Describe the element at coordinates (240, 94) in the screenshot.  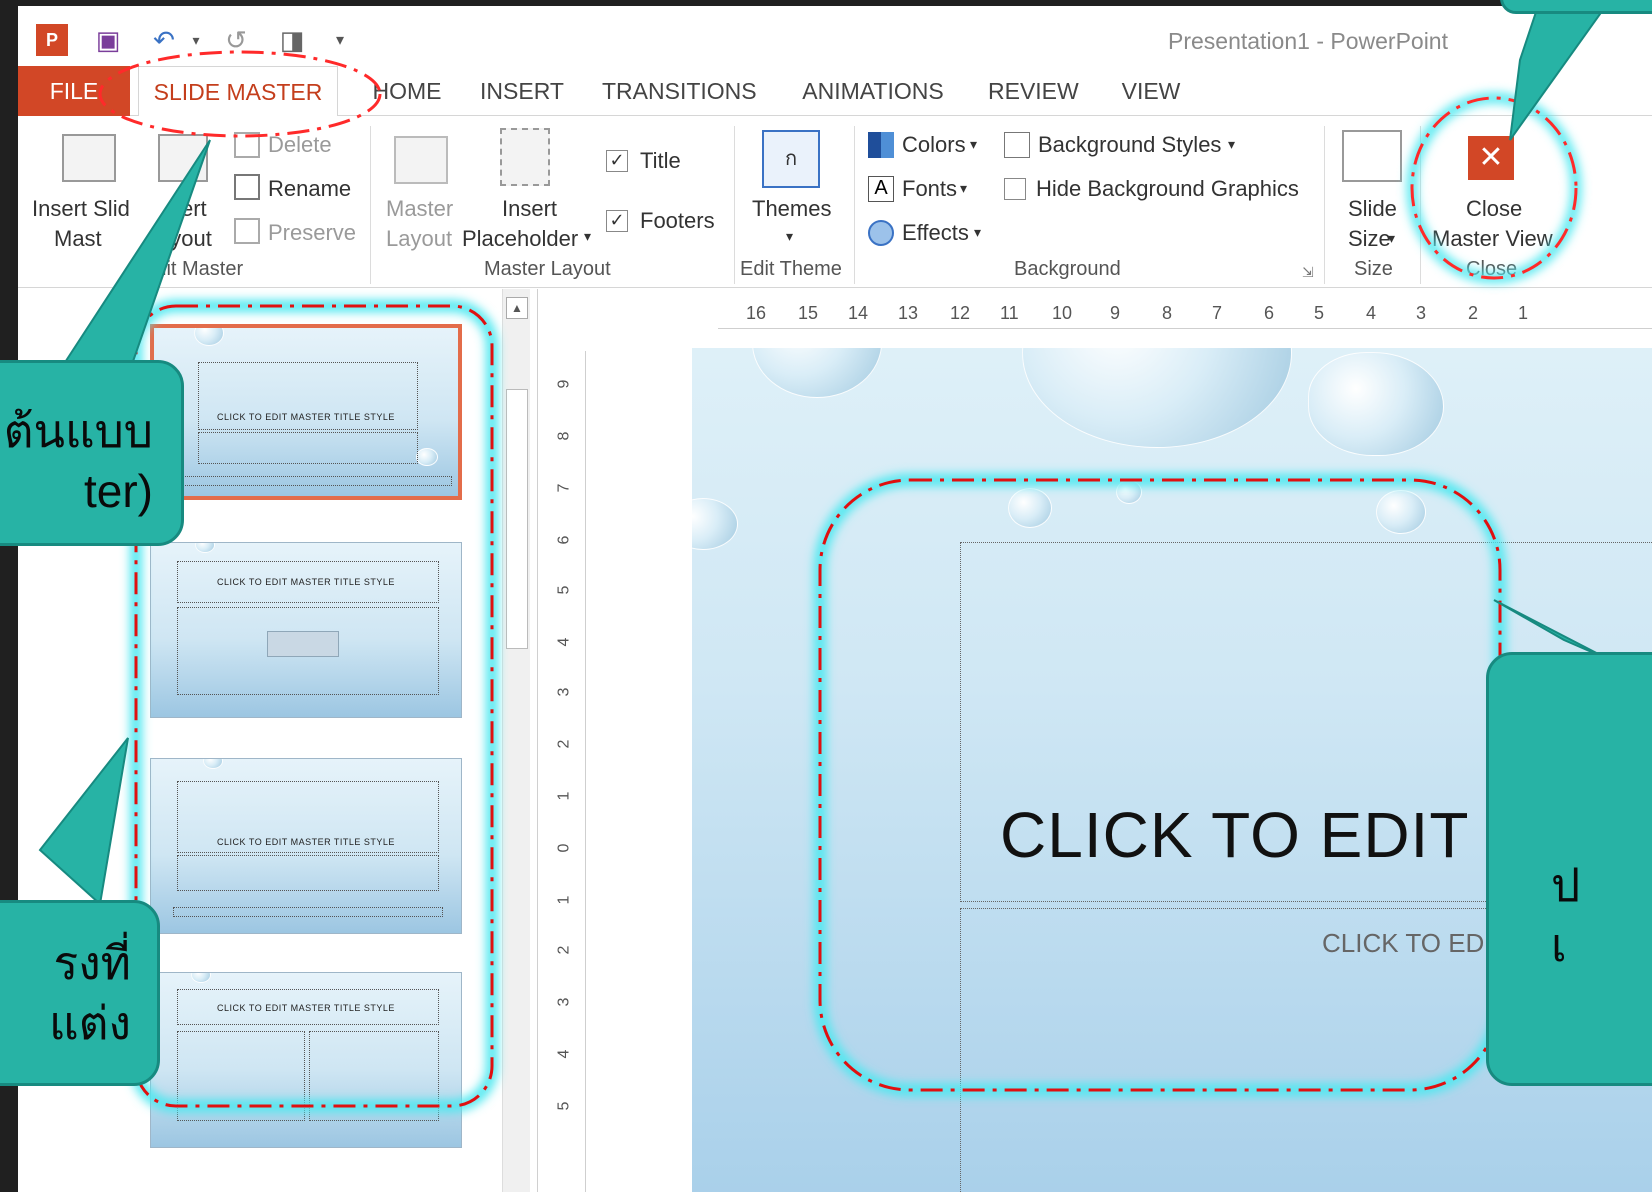
I see `highlight-slide-master-tab` at that location.